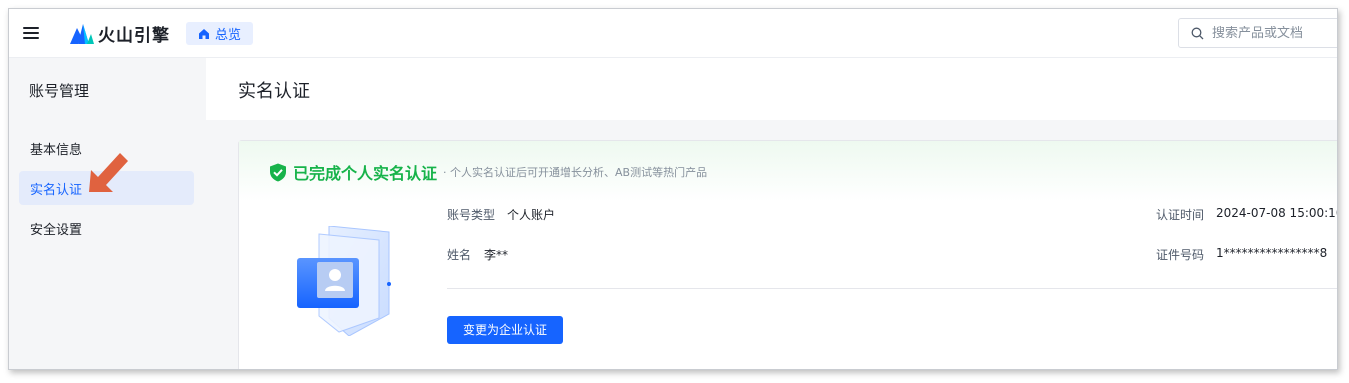  Describe the element at coordinates (1197, 33) in the screenshot. I see `search-icon` at that location.